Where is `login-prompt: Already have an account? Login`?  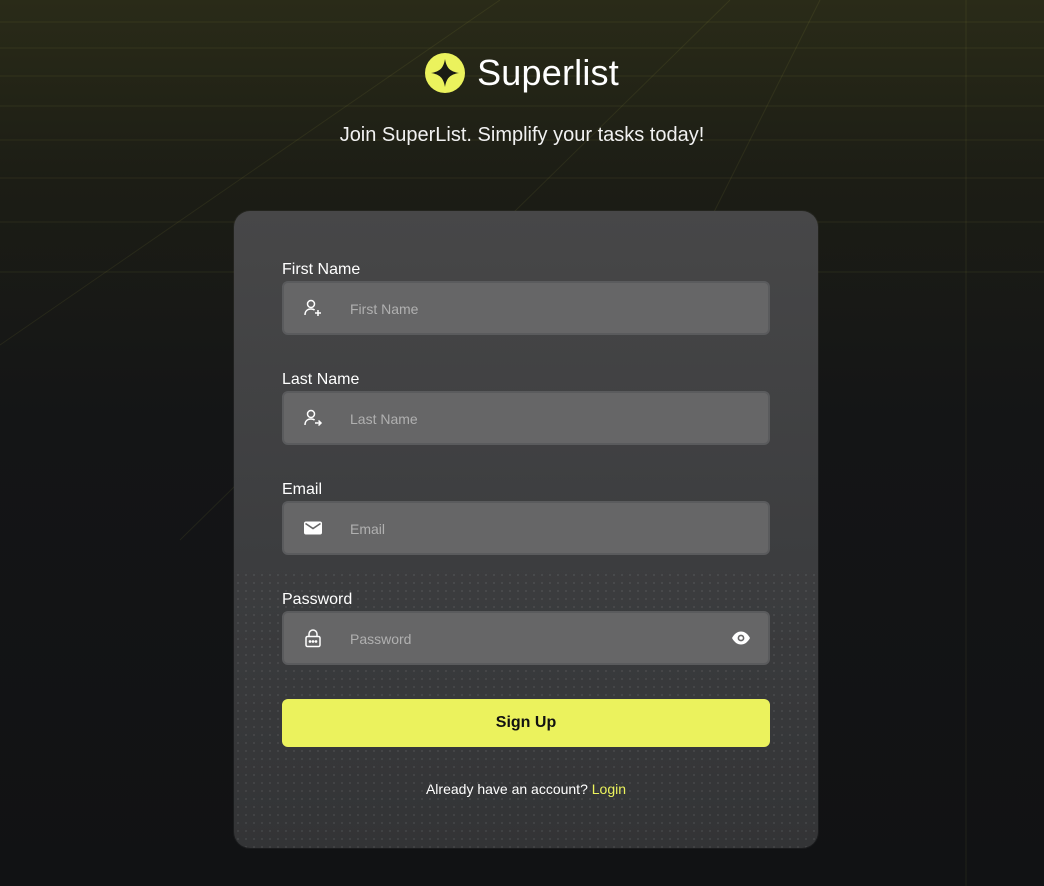
login-prompt: Already have an account? Login is located at coordinates (526, 789).